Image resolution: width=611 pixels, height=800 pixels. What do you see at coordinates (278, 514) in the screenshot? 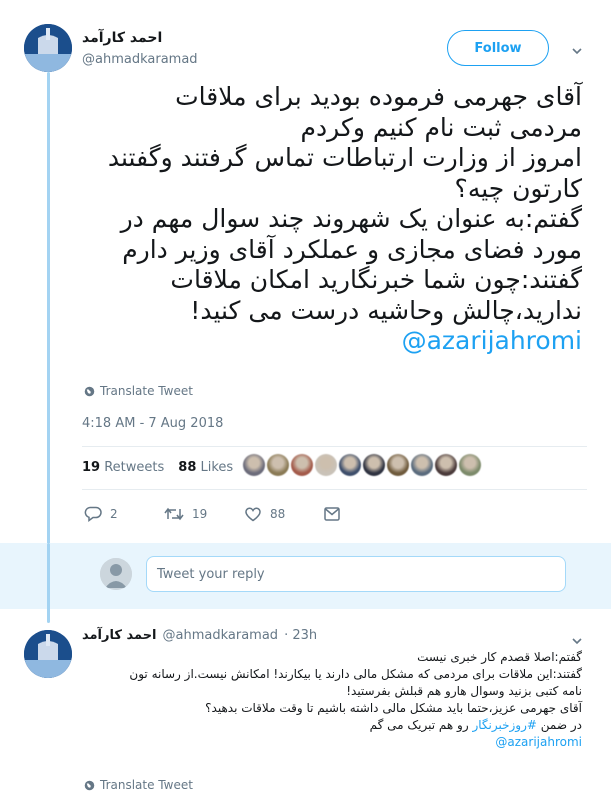
I see `like-count: 88` at bounding box center [278, 514].